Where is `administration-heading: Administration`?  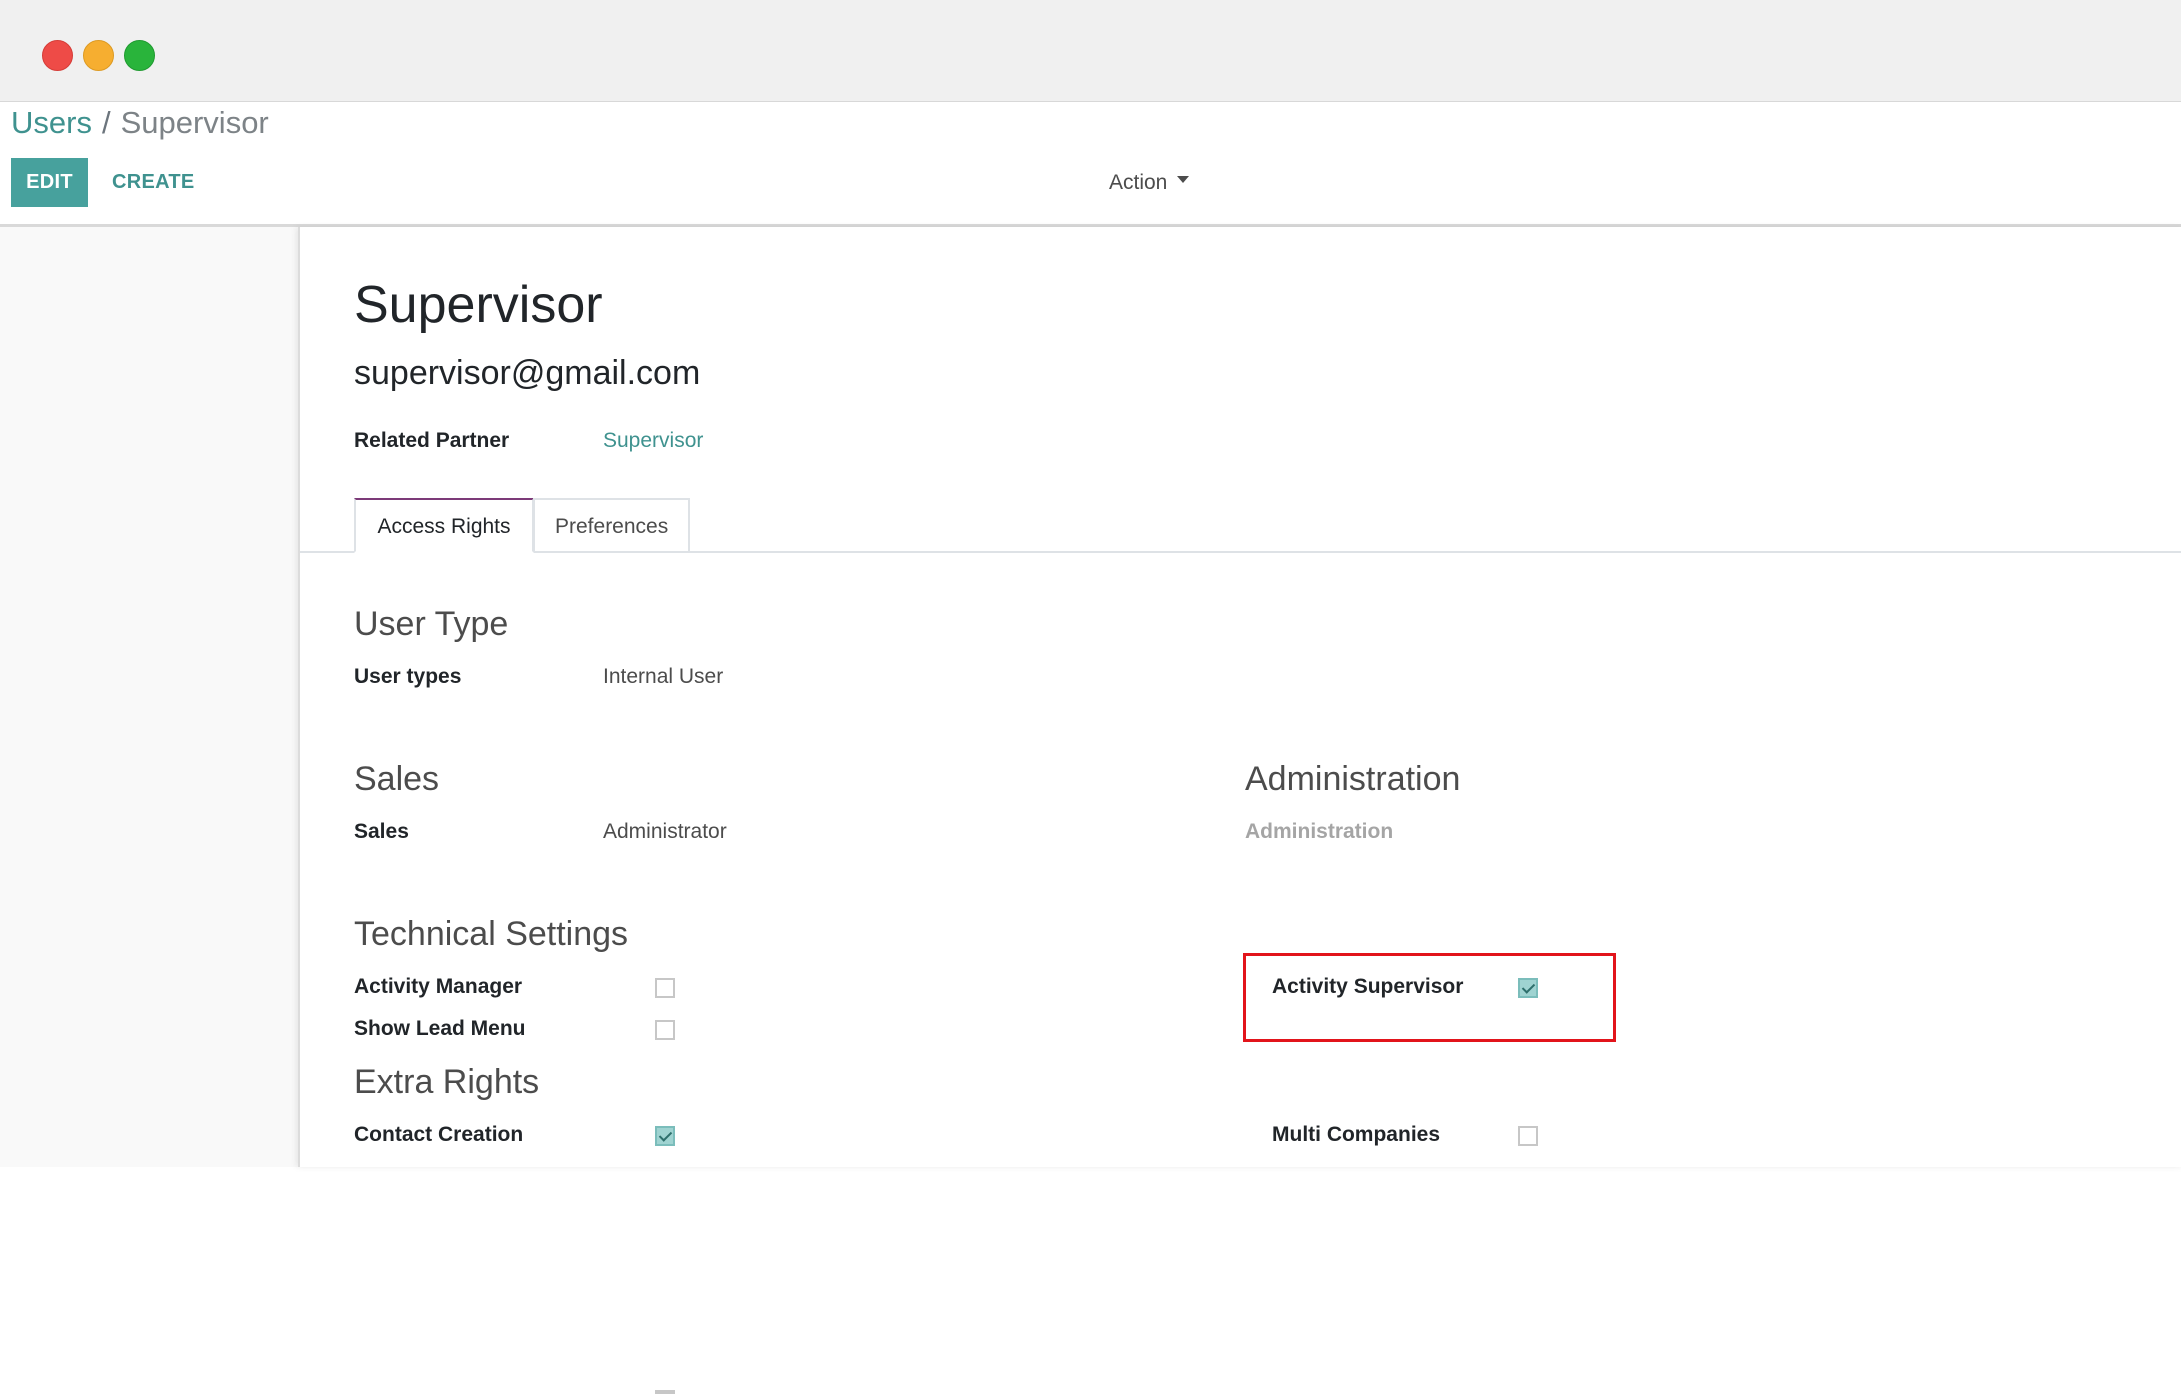 administration-heading: Administration is located at coordinates (1353, 779).